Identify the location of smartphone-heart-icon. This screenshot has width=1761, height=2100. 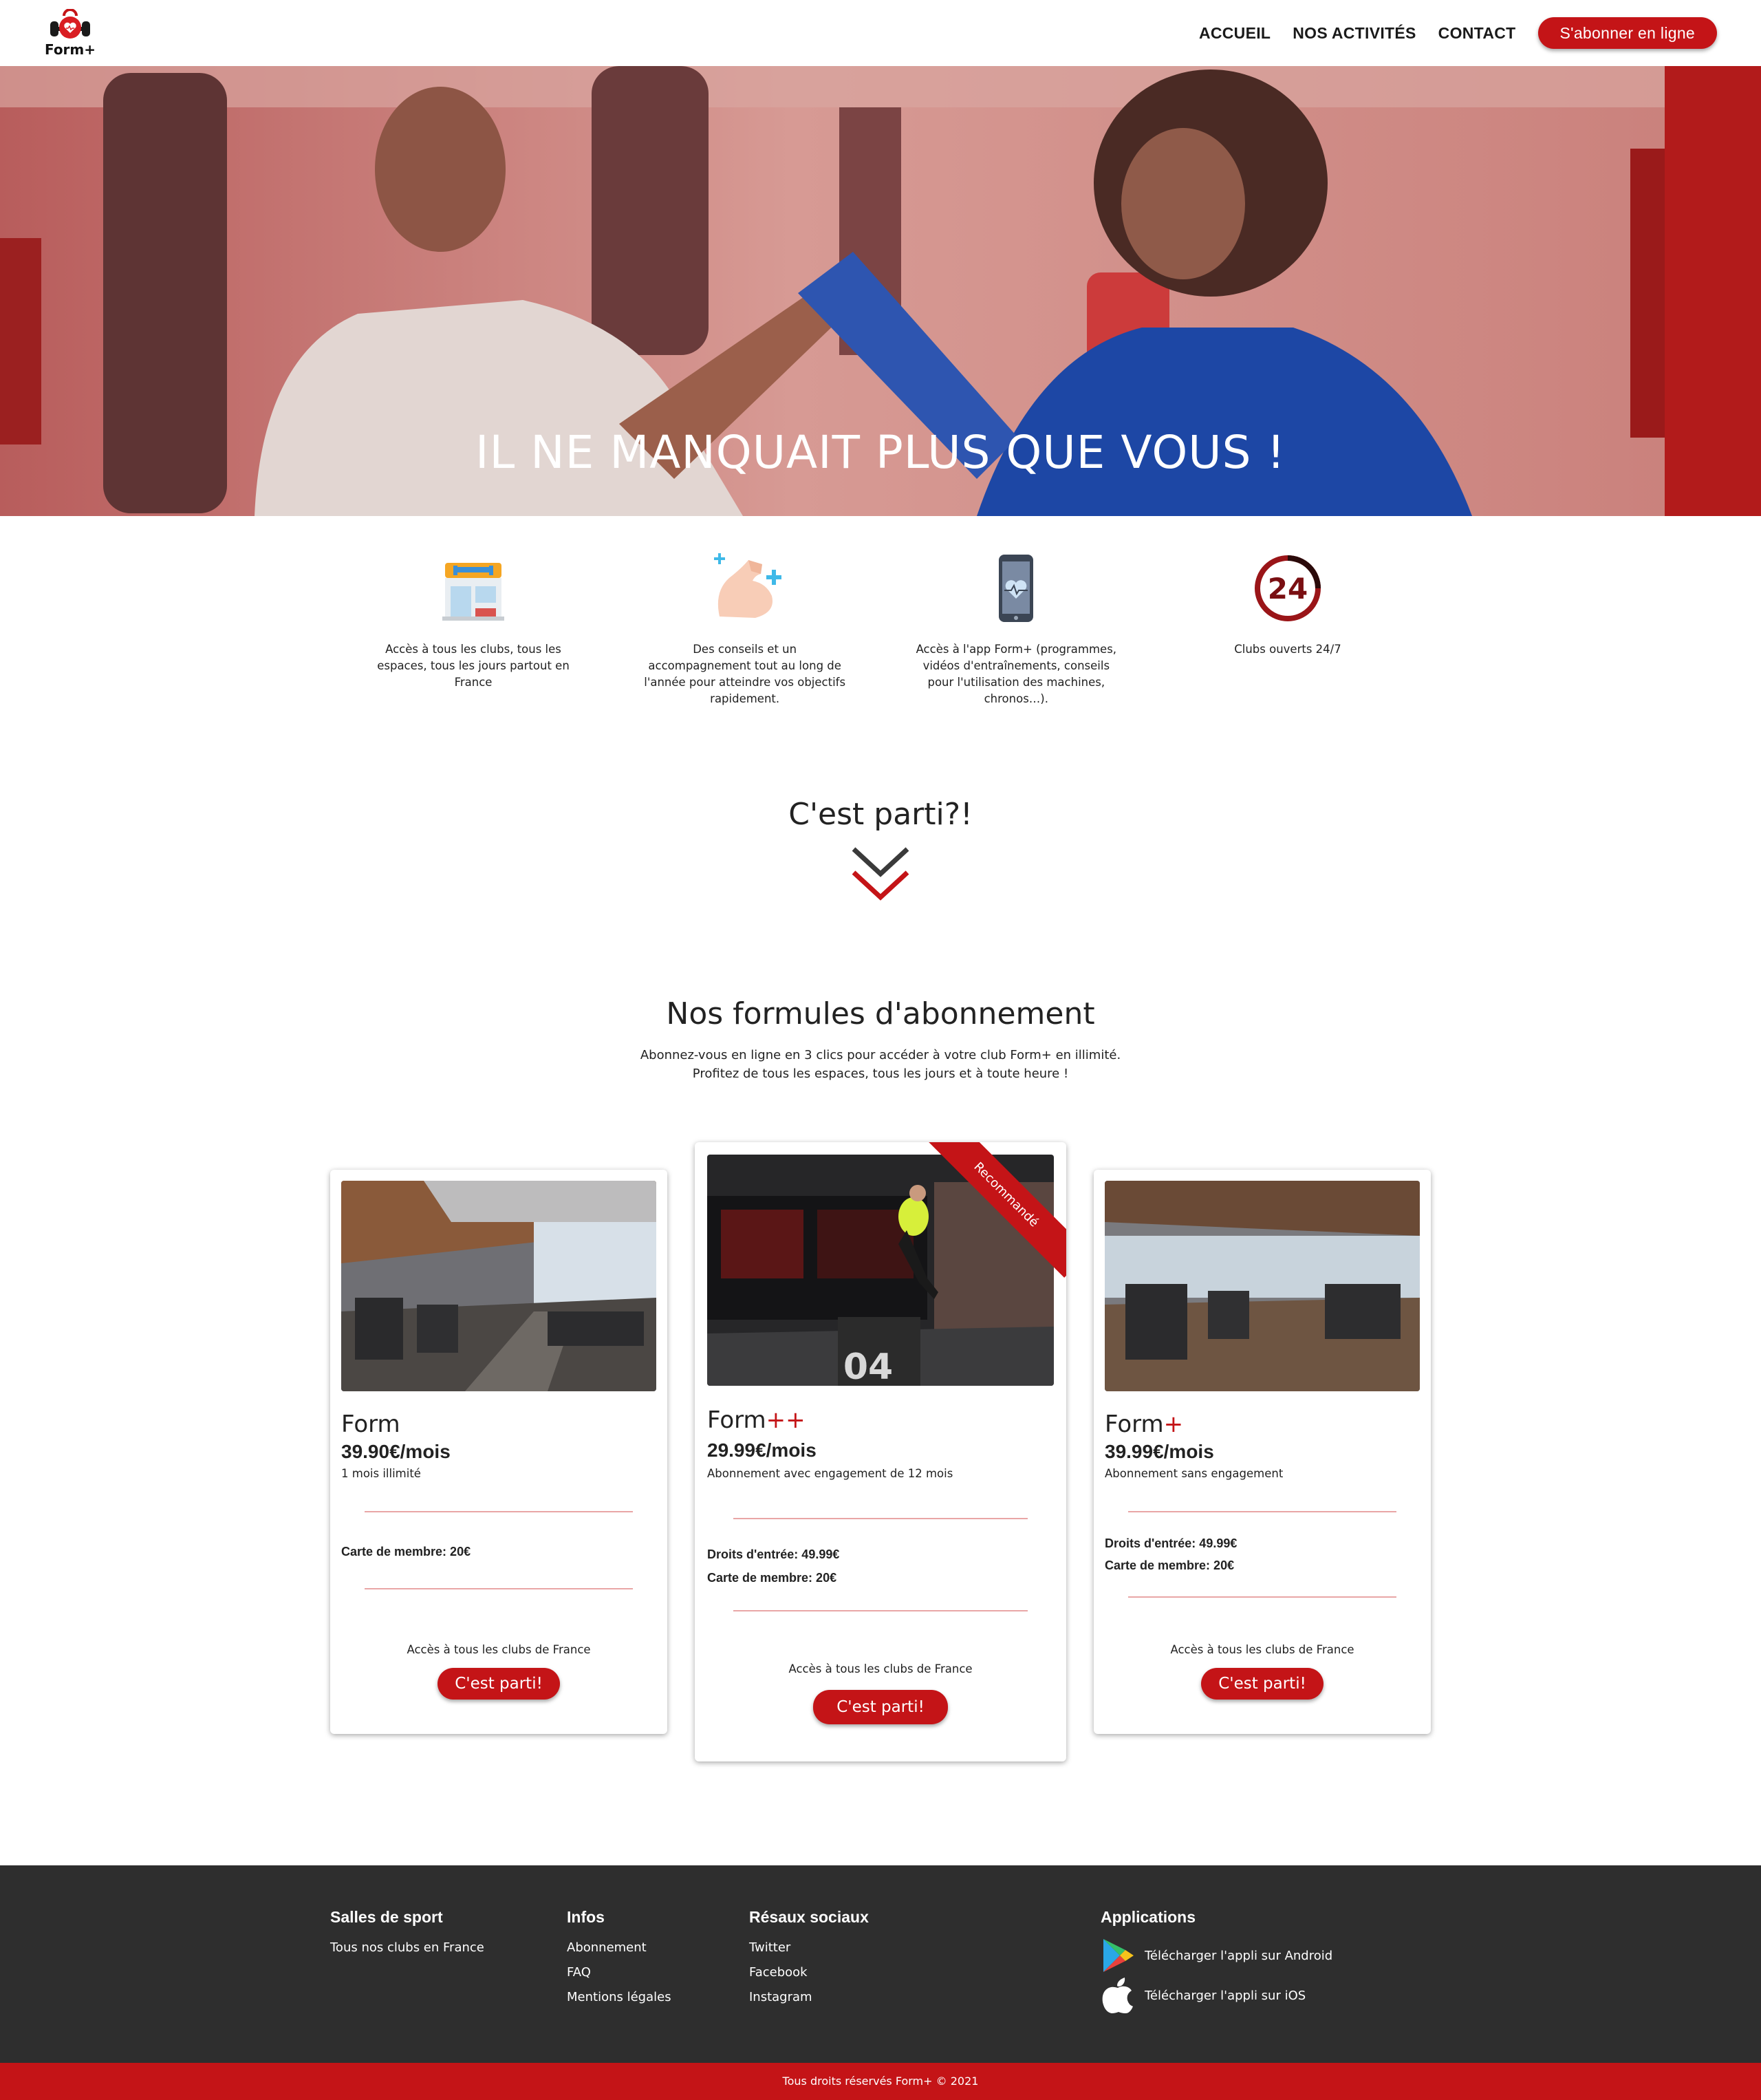
(1016, 588).